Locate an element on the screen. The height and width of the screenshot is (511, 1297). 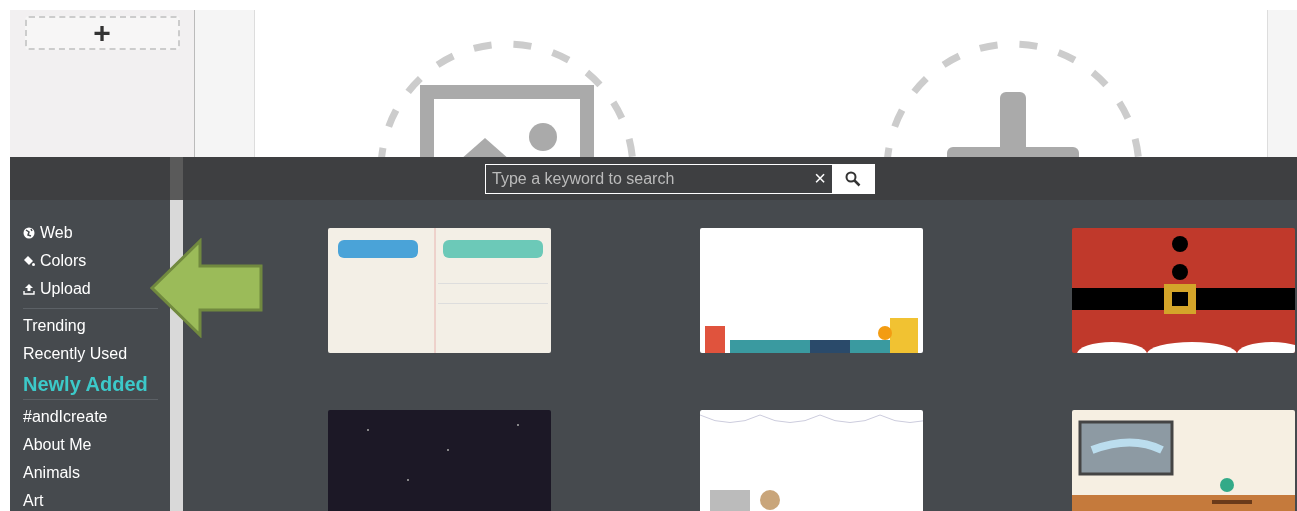
upload-icon is located at coordinates (29, 289).